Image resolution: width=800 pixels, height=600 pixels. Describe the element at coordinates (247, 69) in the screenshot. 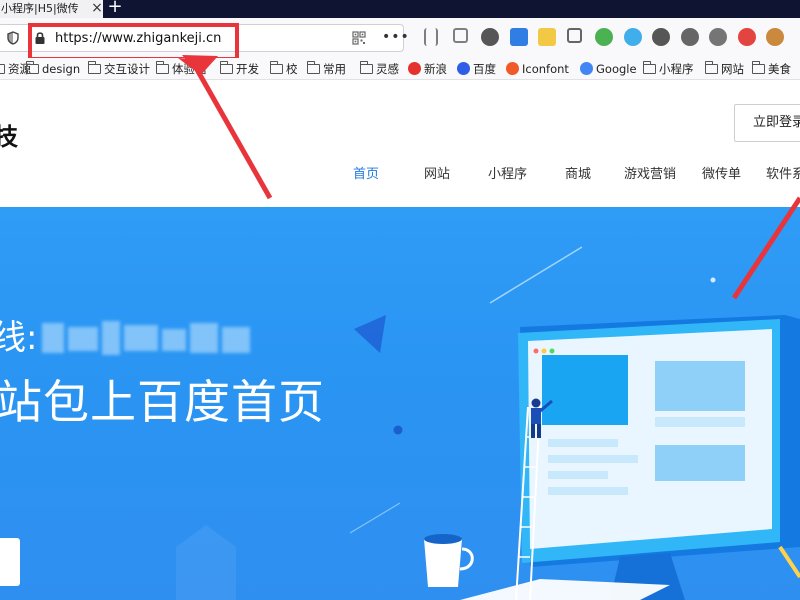

I see `bookmark-label: 开发` at that location.